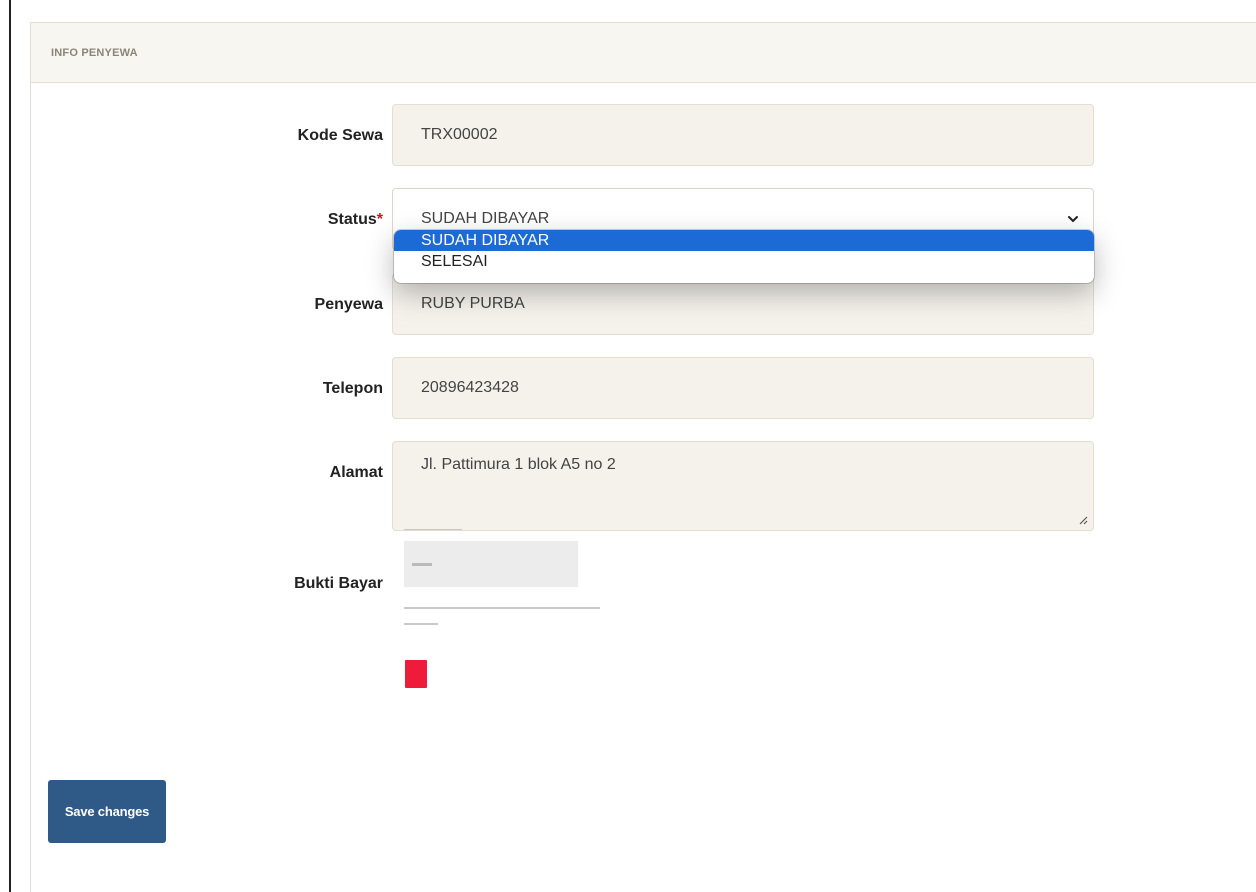  What do you see at coordinates (743, 135) in the screenshot?
I see `kode-sewa-field: TRX00002` at bounding box center [743, 135].